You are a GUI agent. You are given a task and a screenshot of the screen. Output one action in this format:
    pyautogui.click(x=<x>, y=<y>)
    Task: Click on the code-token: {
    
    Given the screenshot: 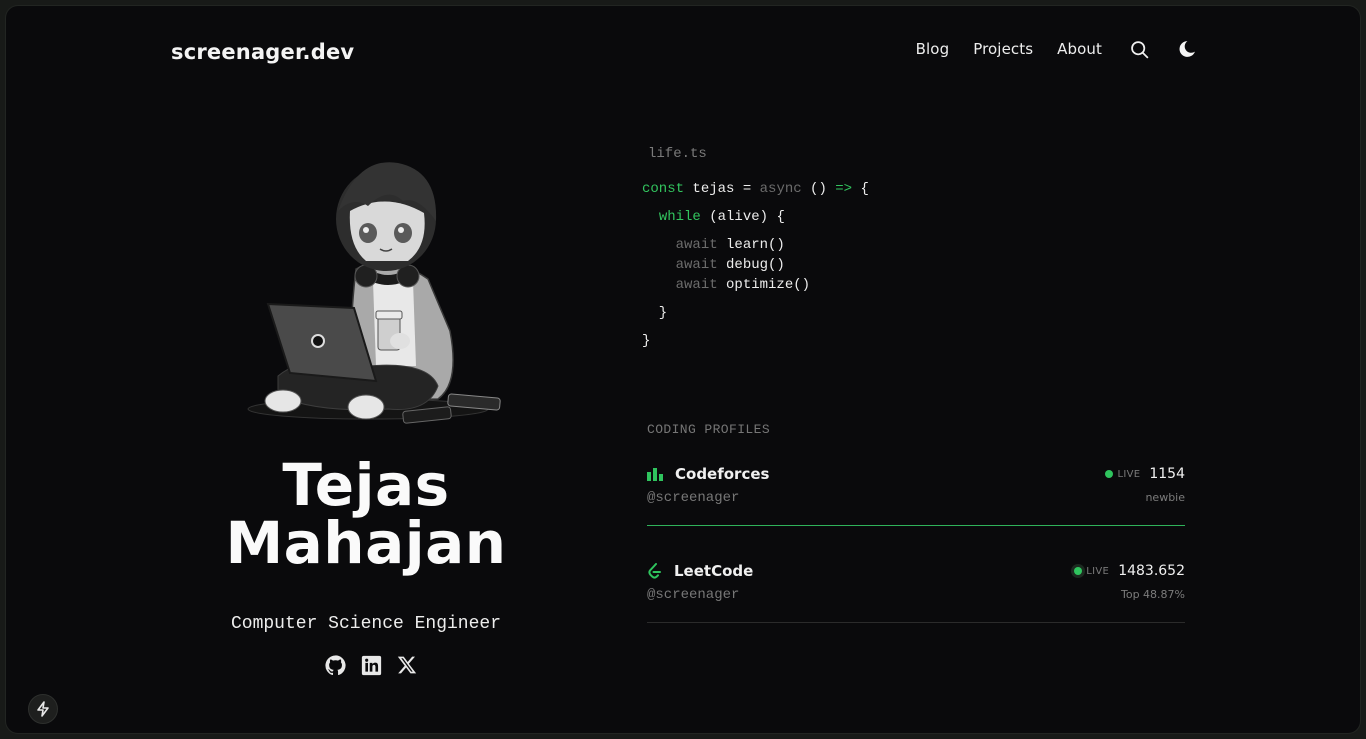 What is the action you would take?
    pyautogui.click(x=860, y=189)
    